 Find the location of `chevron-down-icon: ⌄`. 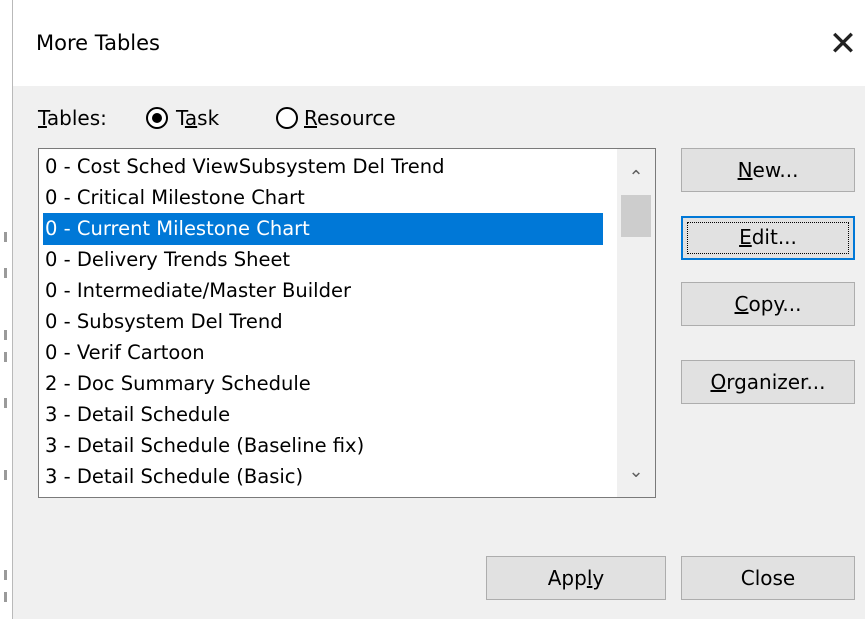

chevron-down-icon: ⌄ is located at coordinates (636, 472).